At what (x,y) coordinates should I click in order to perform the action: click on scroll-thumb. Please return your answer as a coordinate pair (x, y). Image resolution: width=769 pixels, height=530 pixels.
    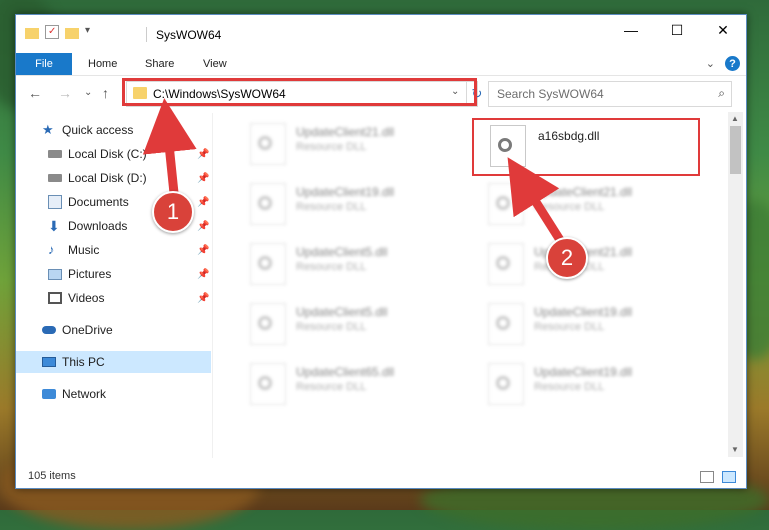
    Looking at the image, I should click on (735, 150).